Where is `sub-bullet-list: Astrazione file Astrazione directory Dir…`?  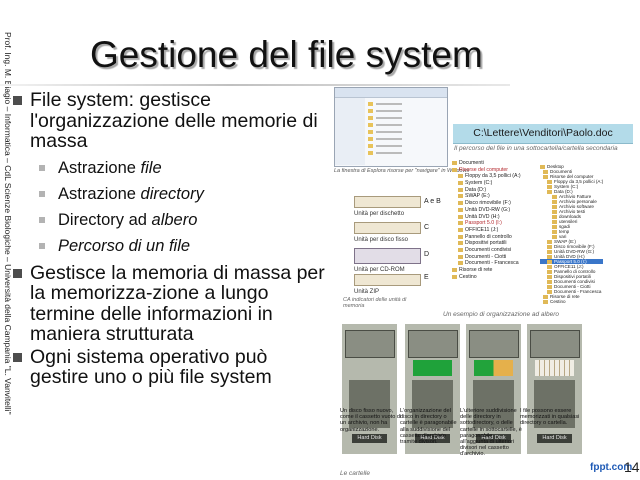 sub-bullet-list: Astrazione file Astrazione directory Dir… is located at coordinates (171, 207).